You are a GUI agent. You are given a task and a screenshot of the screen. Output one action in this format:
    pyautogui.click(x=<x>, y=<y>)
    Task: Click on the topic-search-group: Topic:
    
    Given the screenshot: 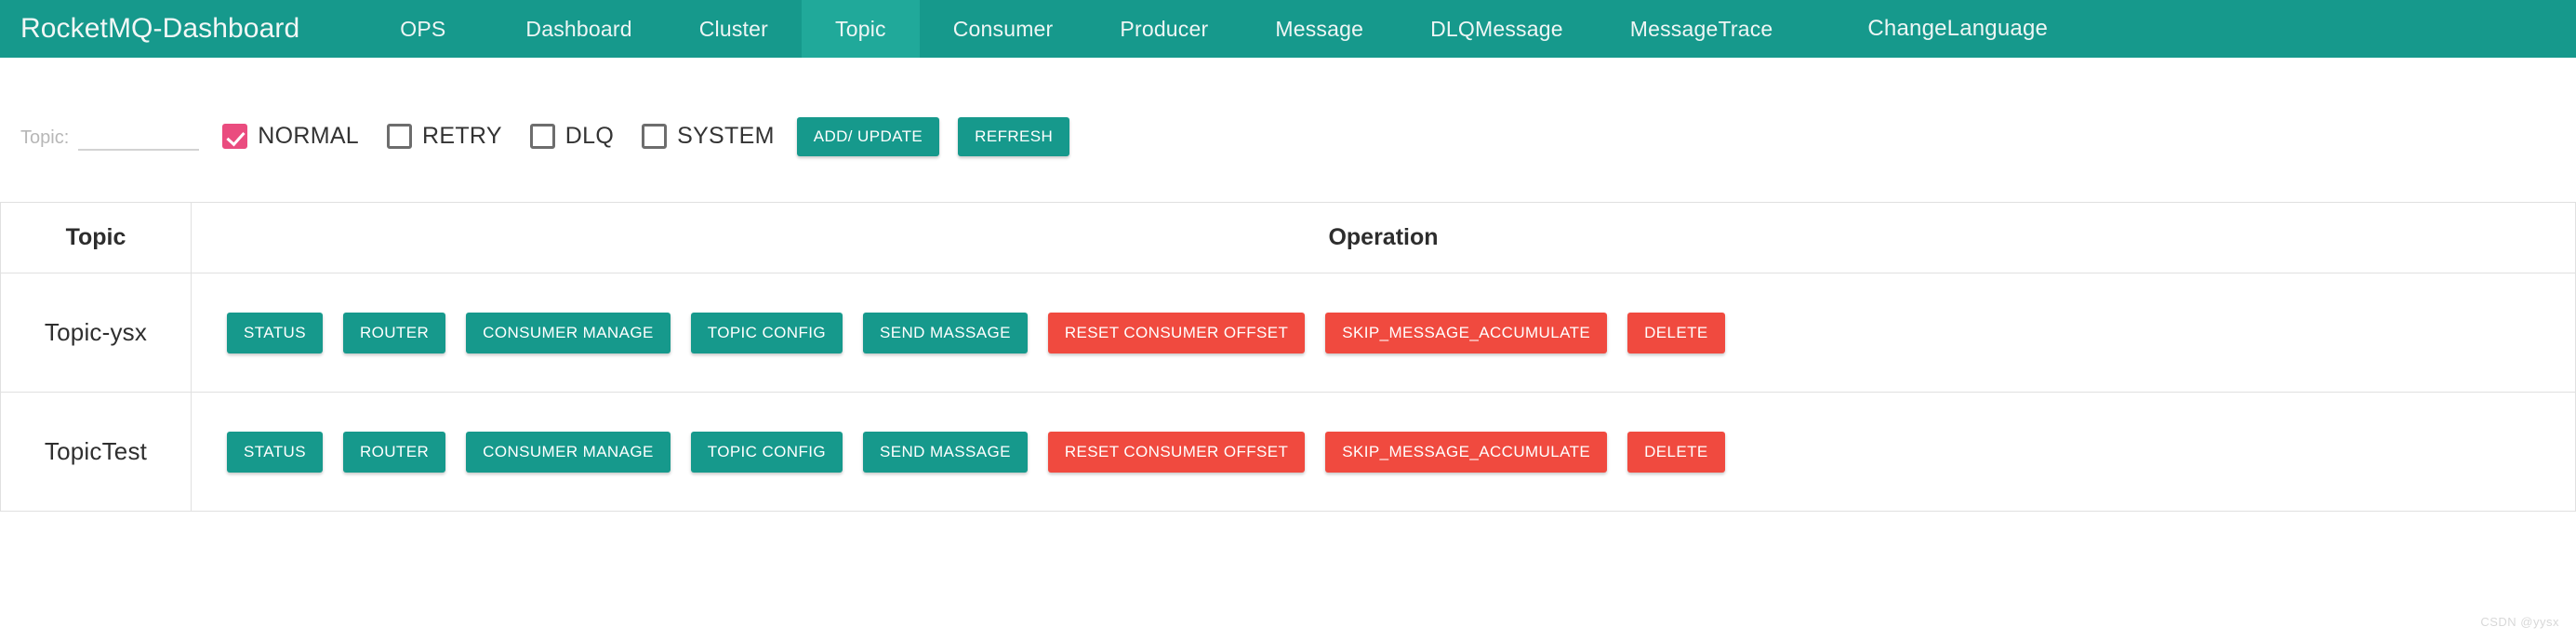 What is the action you would take?
    pyautogui.click(x=110, y=138)
    